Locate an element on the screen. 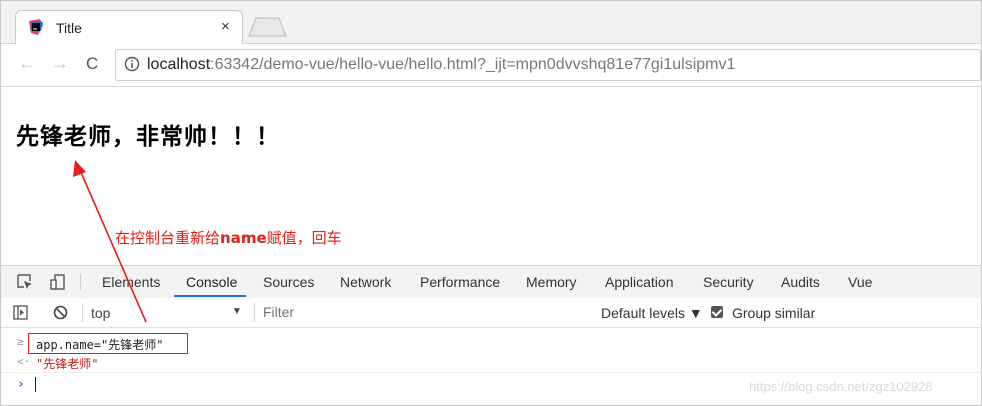 The height and width of the screenshot is (406, 982). context-dropdown-icon: ▼ is located at coordinates (237, 311).